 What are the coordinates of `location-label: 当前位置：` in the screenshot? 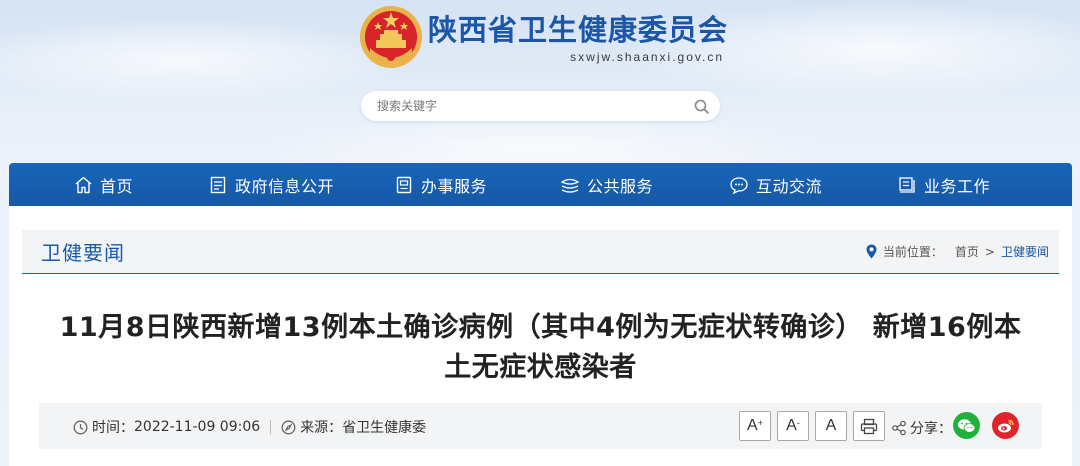 It's located at (912, 252).